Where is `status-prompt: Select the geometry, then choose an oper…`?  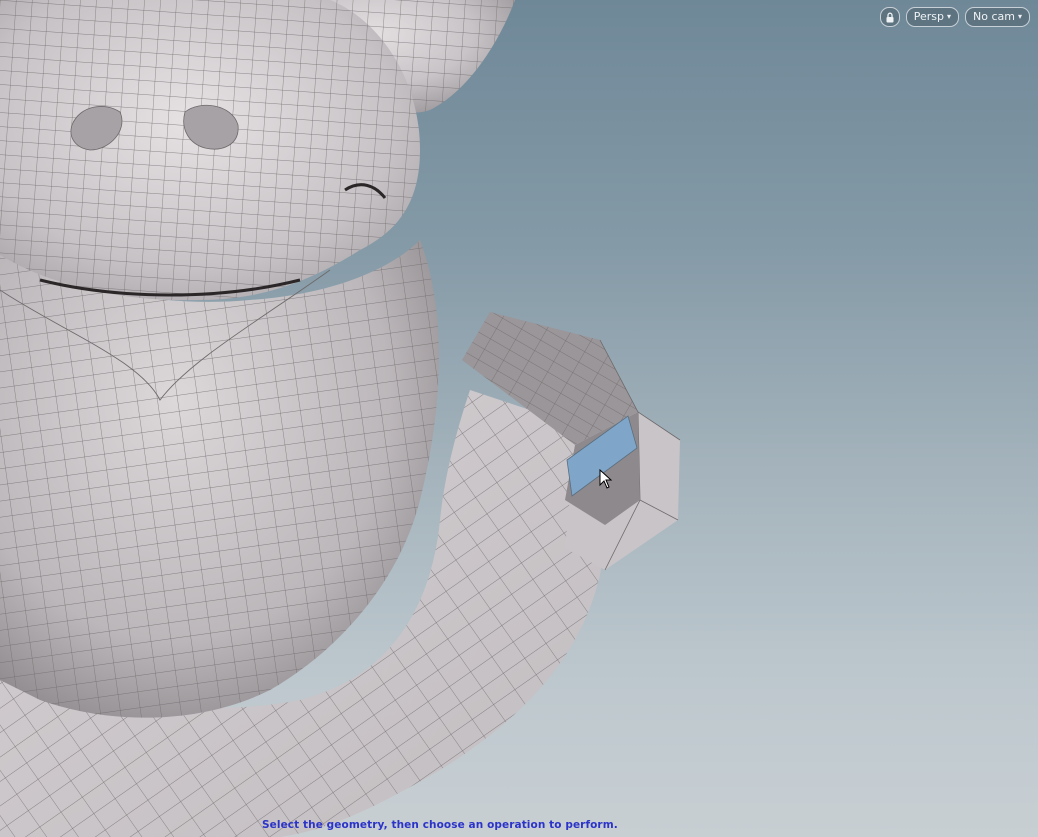 status-prompt: Select the geometry, then choose an oper… is located at coordinates (440, 825).